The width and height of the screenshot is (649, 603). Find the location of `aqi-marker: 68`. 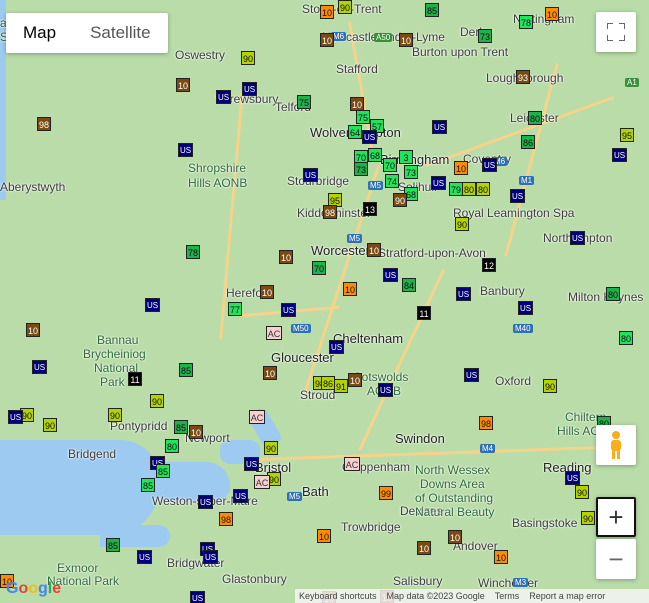

aqi-marker: 68 is located at coordinates (375, 155).